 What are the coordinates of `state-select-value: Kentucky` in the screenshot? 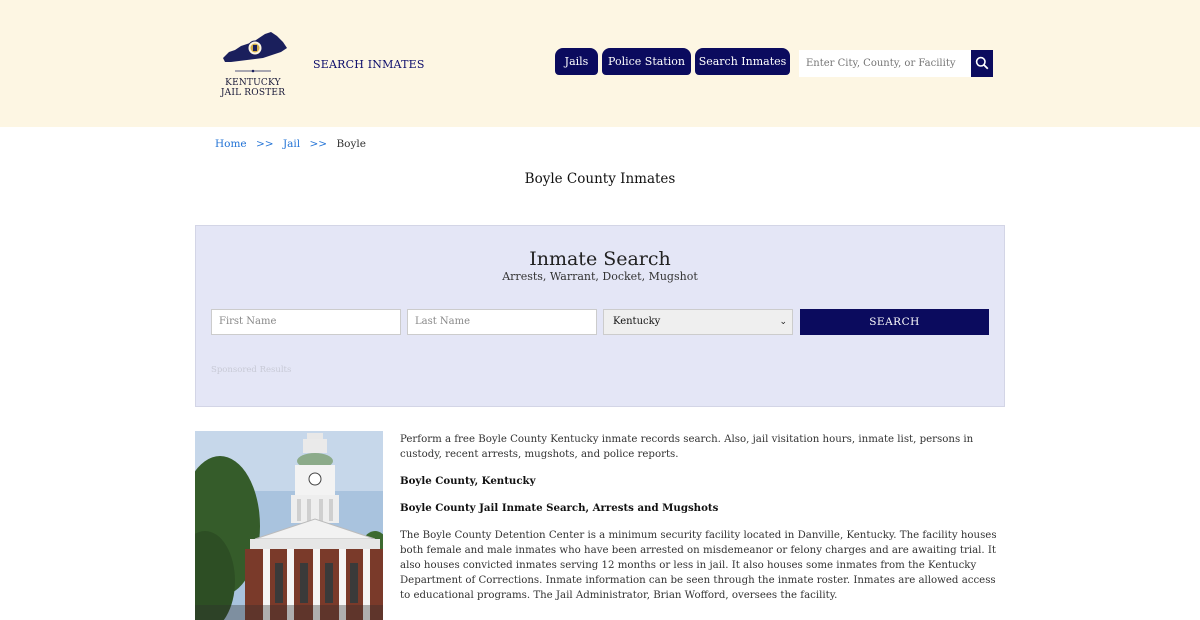 It's located at (637, 321).